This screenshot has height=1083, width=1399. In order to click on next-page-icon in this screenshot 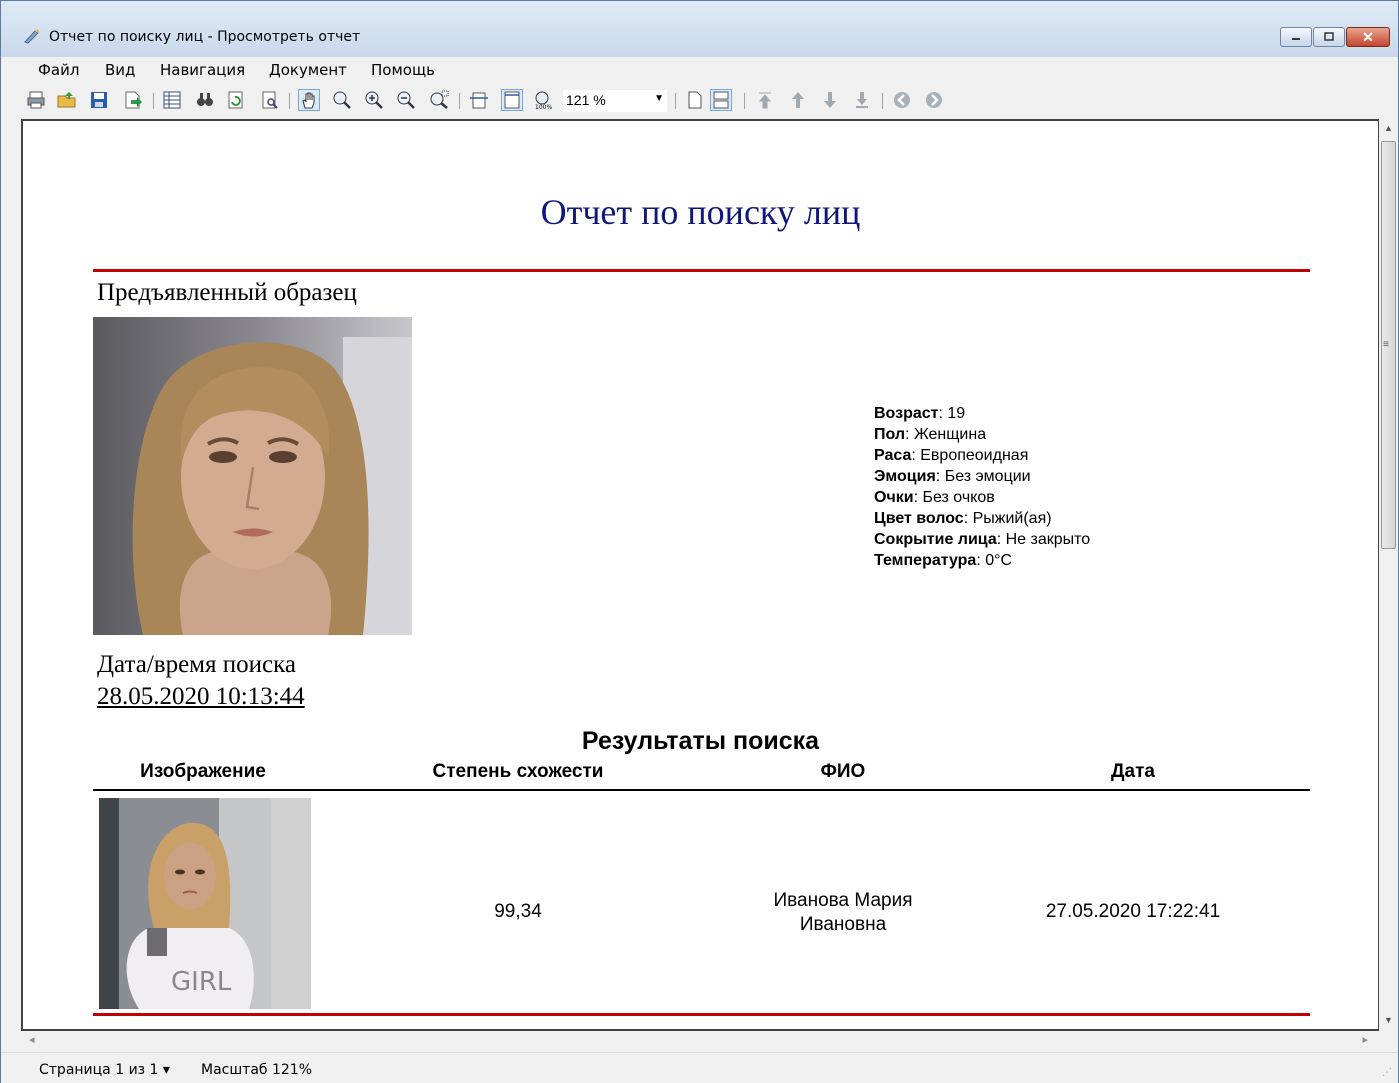, I will do `click(830, 100)`.